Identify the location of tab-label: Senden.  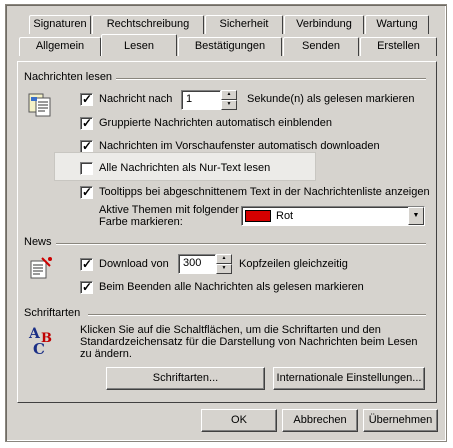
(321, 46).